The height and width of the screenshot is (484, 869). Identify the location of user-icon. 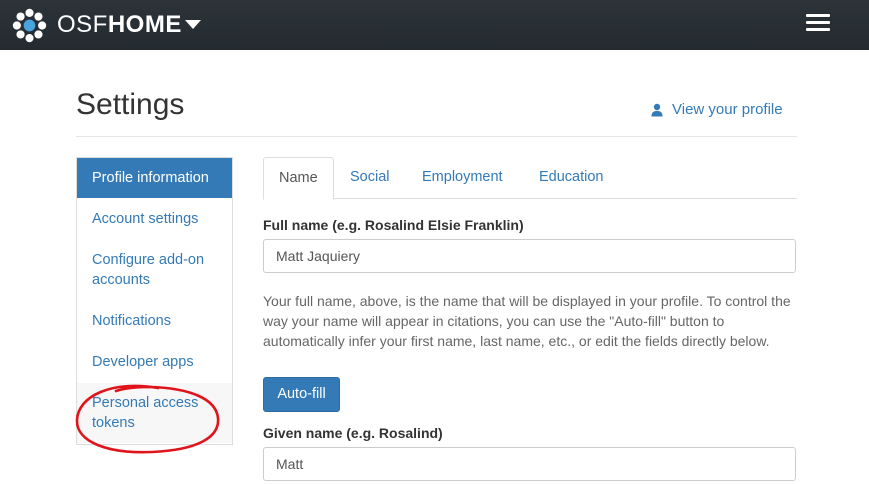
(657, 109).